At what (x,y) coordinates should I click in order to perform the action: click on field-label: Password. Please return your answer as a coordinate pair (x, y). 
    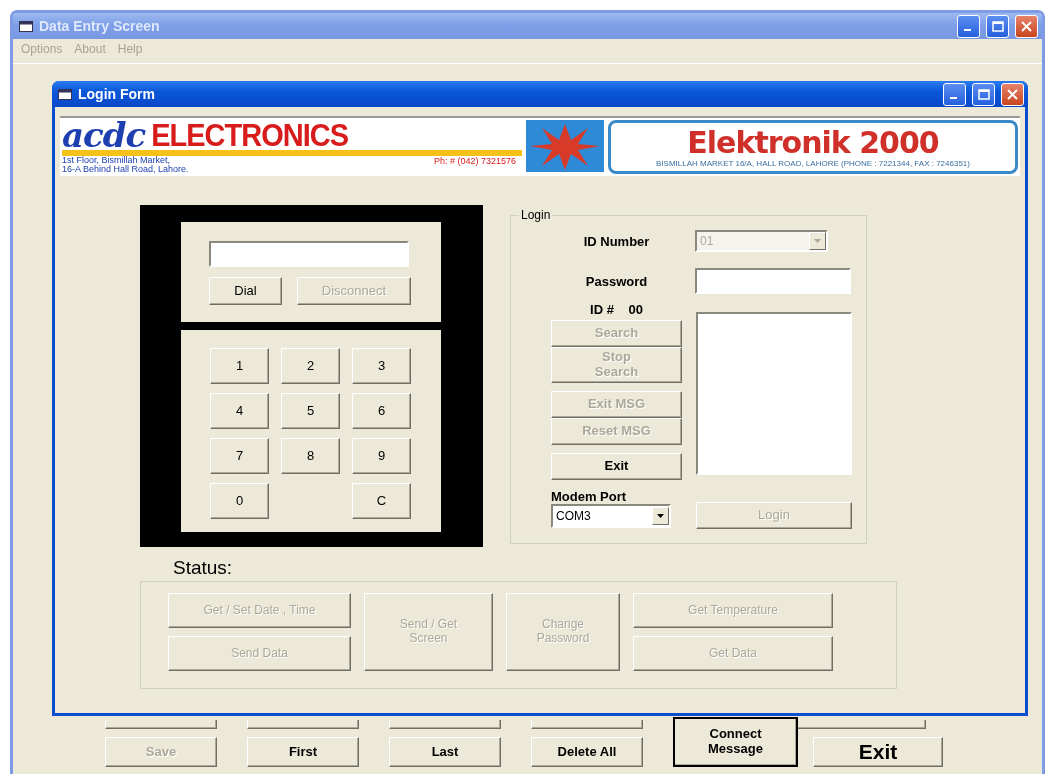
    Looking at the image, I should click on (616, 281).